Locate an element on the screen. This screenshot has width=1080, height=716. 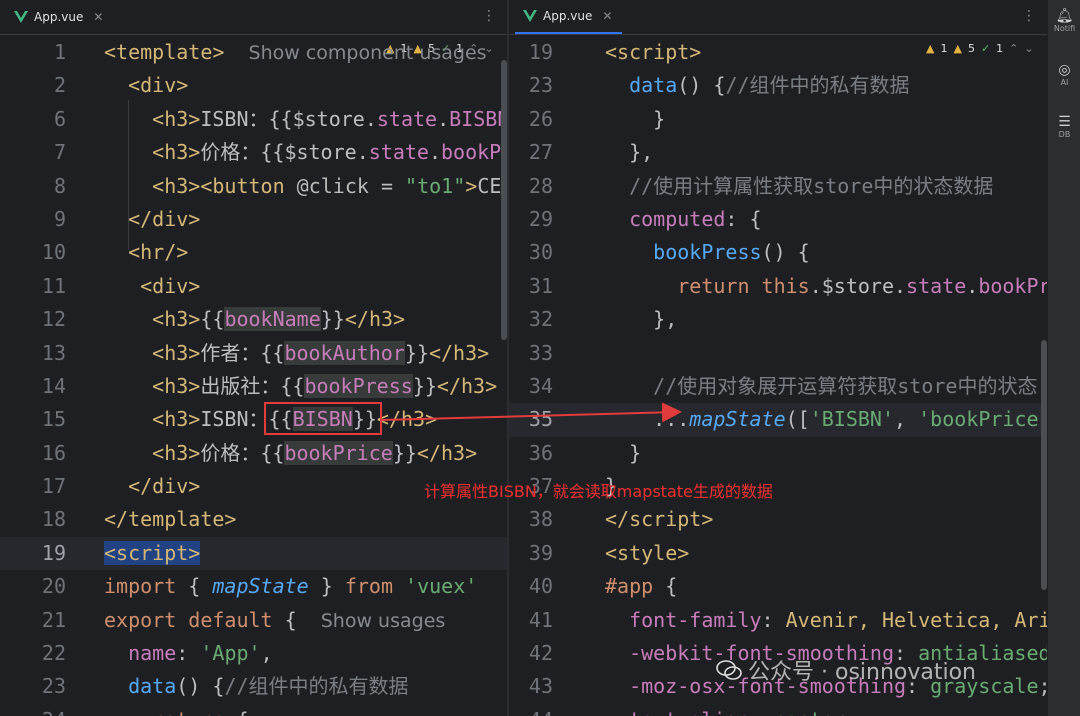
code-line: 40 #app { is located at coordinates (778, 586).